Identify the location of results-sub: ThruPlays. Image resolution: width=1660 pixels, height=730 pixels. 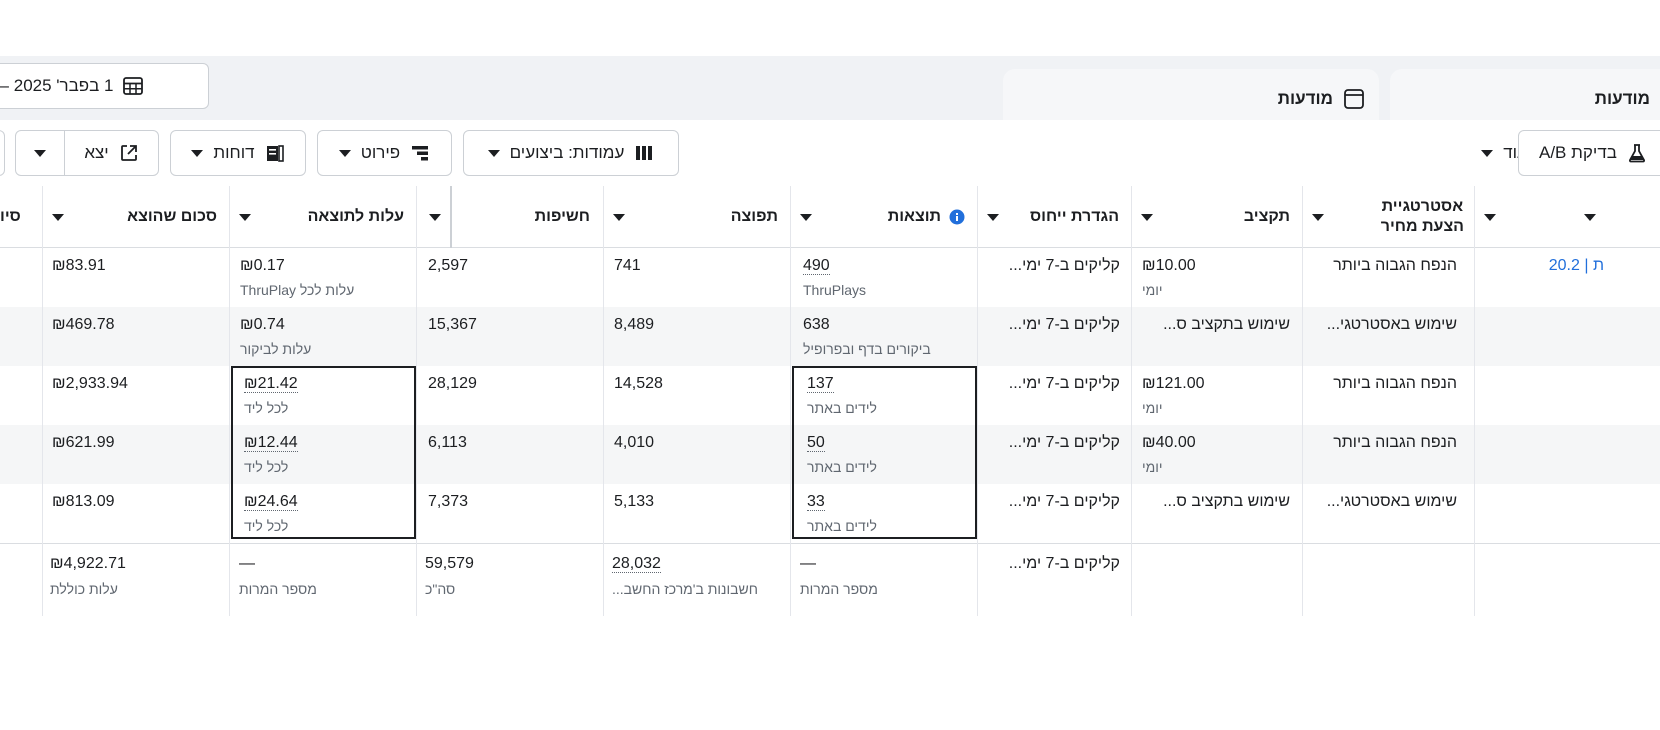
(835, 290).